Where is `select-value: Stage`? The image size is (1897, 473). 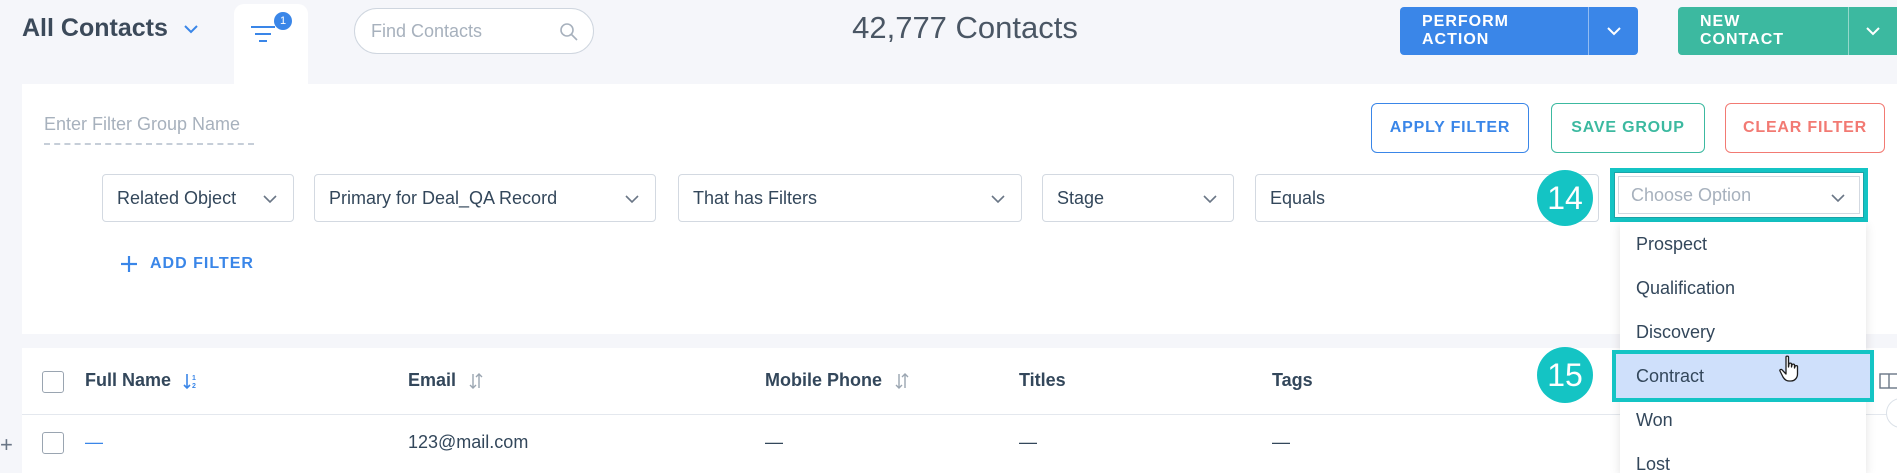
select-value: Stage is located at coordinates (1081, 197).